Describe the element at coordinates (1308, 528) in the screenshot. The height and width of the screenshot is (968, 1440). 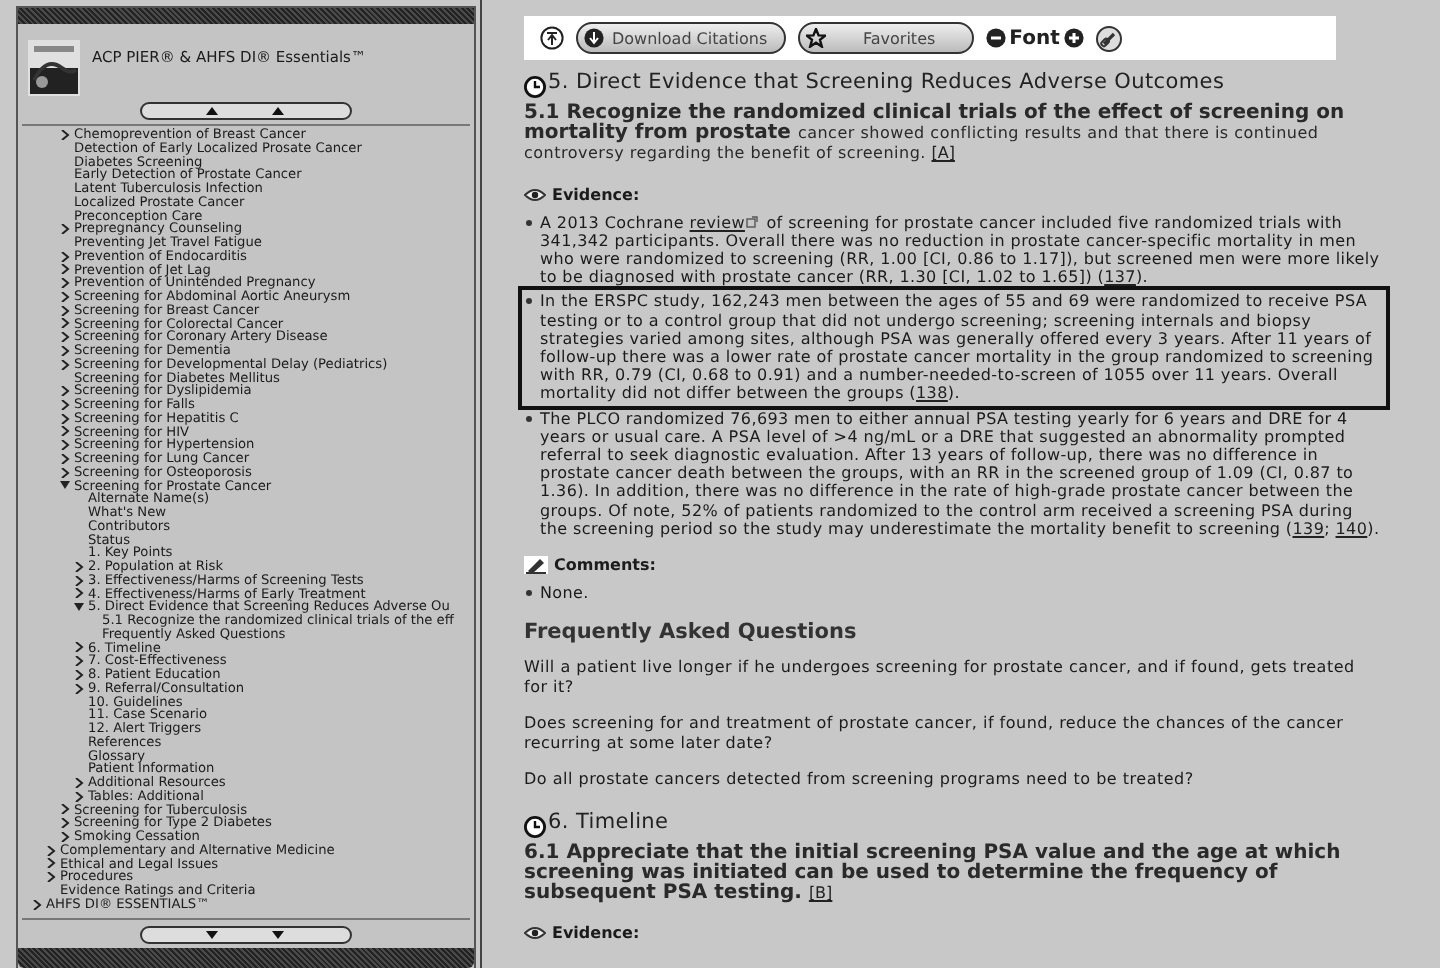
I see `reference-link: 139` at that location.